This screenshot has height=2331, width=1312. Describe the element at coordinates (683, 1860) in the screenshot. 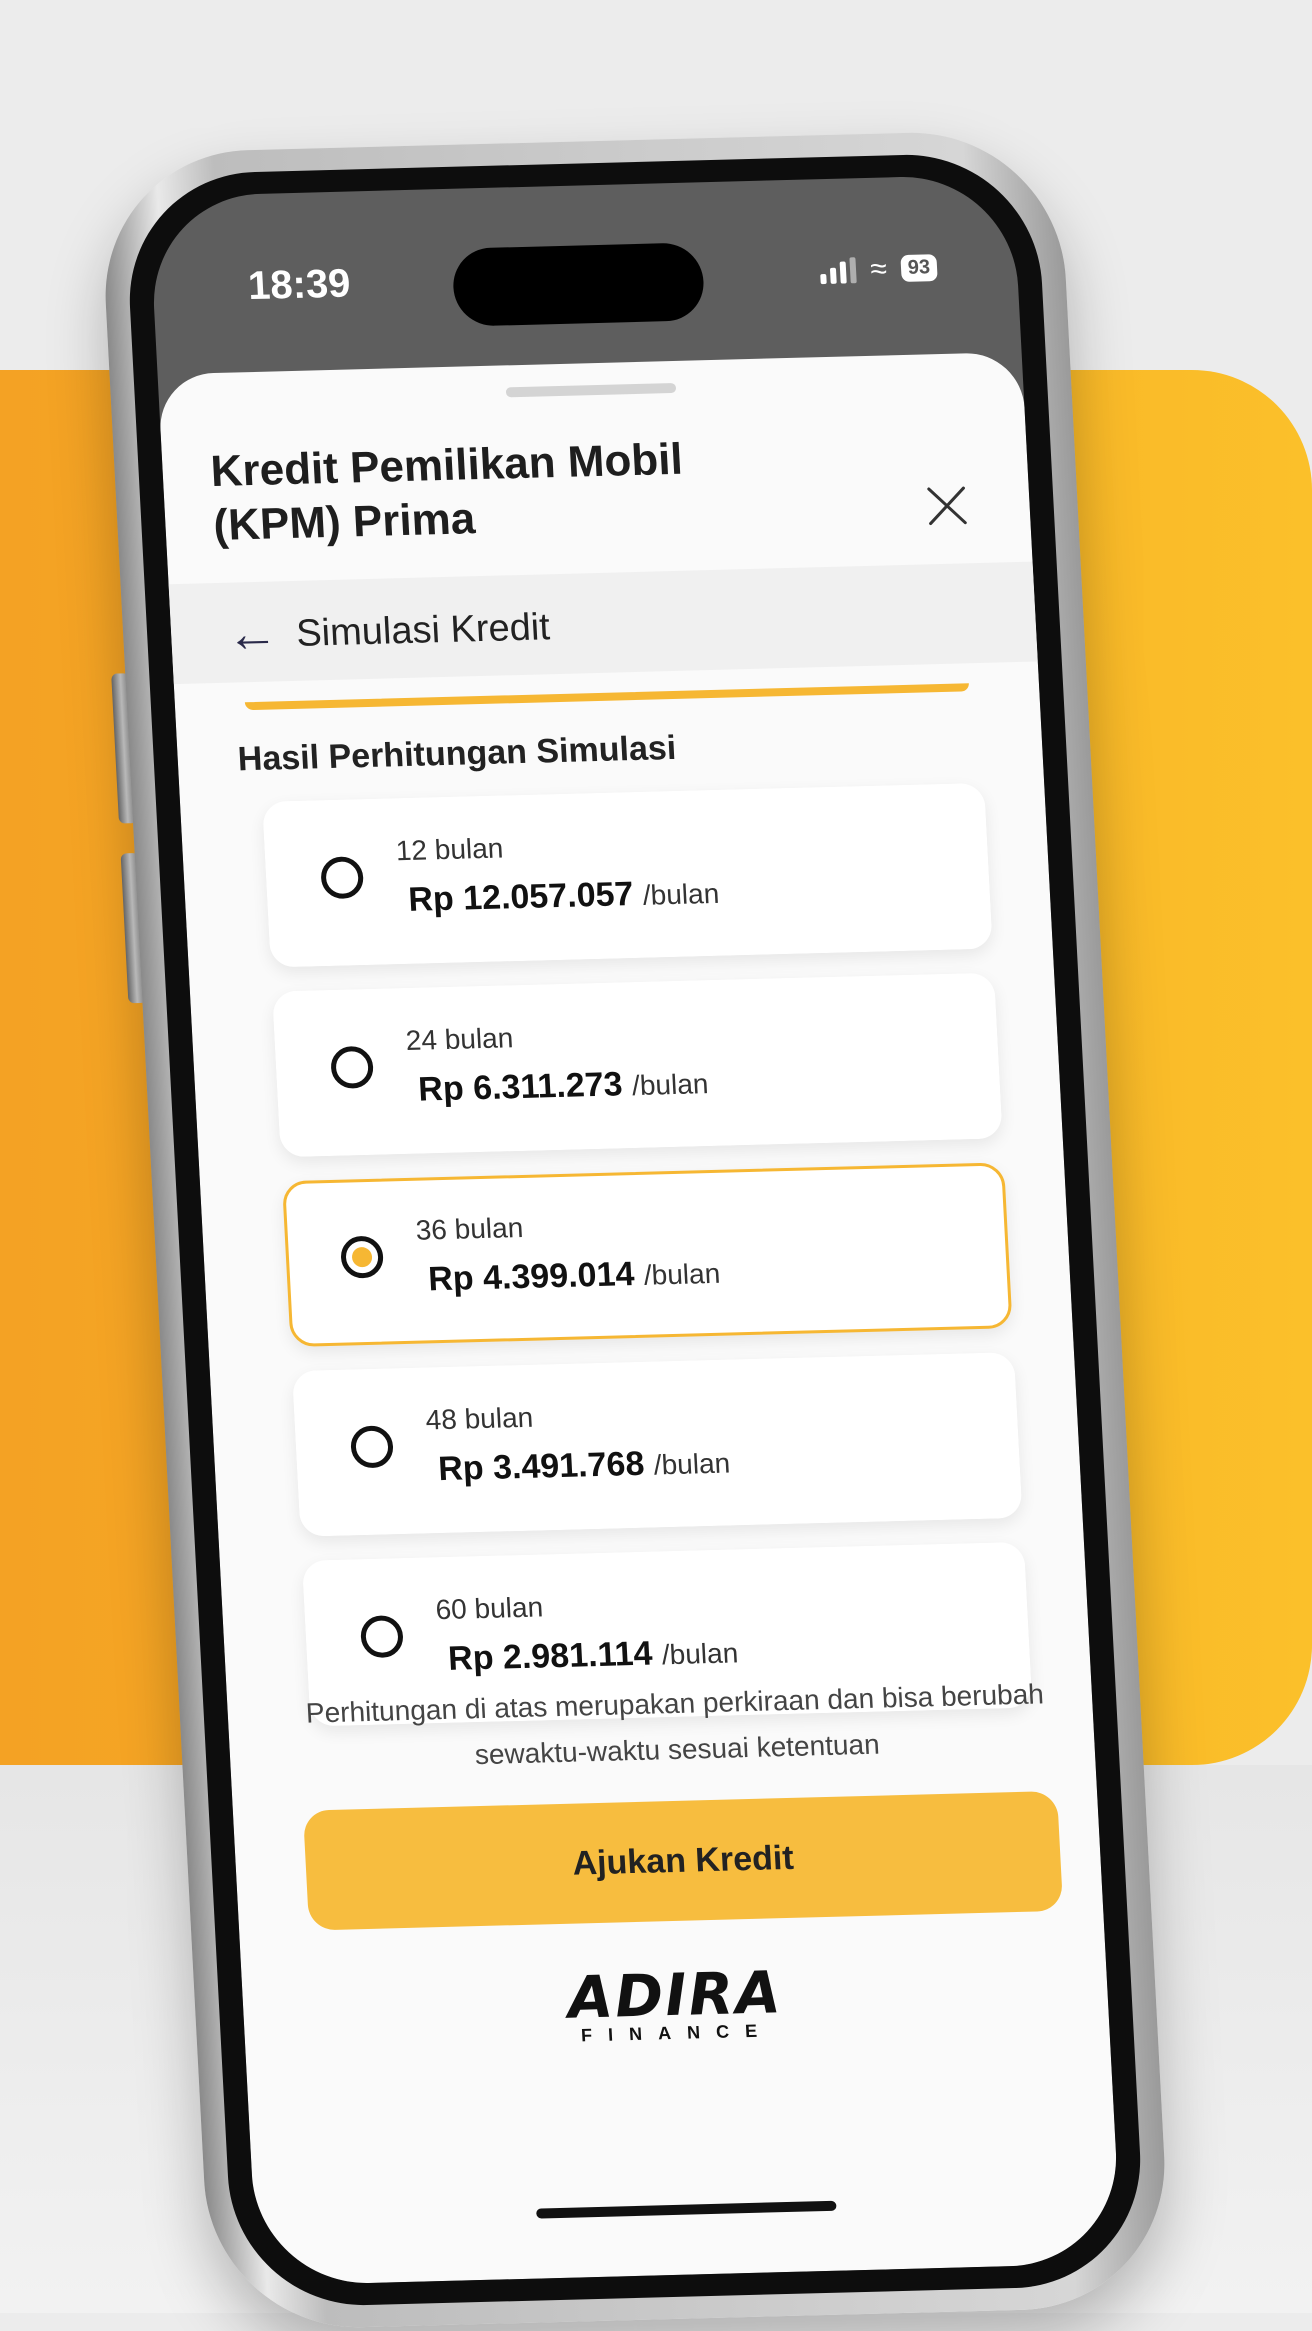

I see `apply-credit-button: Ajukan Kredit` at that location.